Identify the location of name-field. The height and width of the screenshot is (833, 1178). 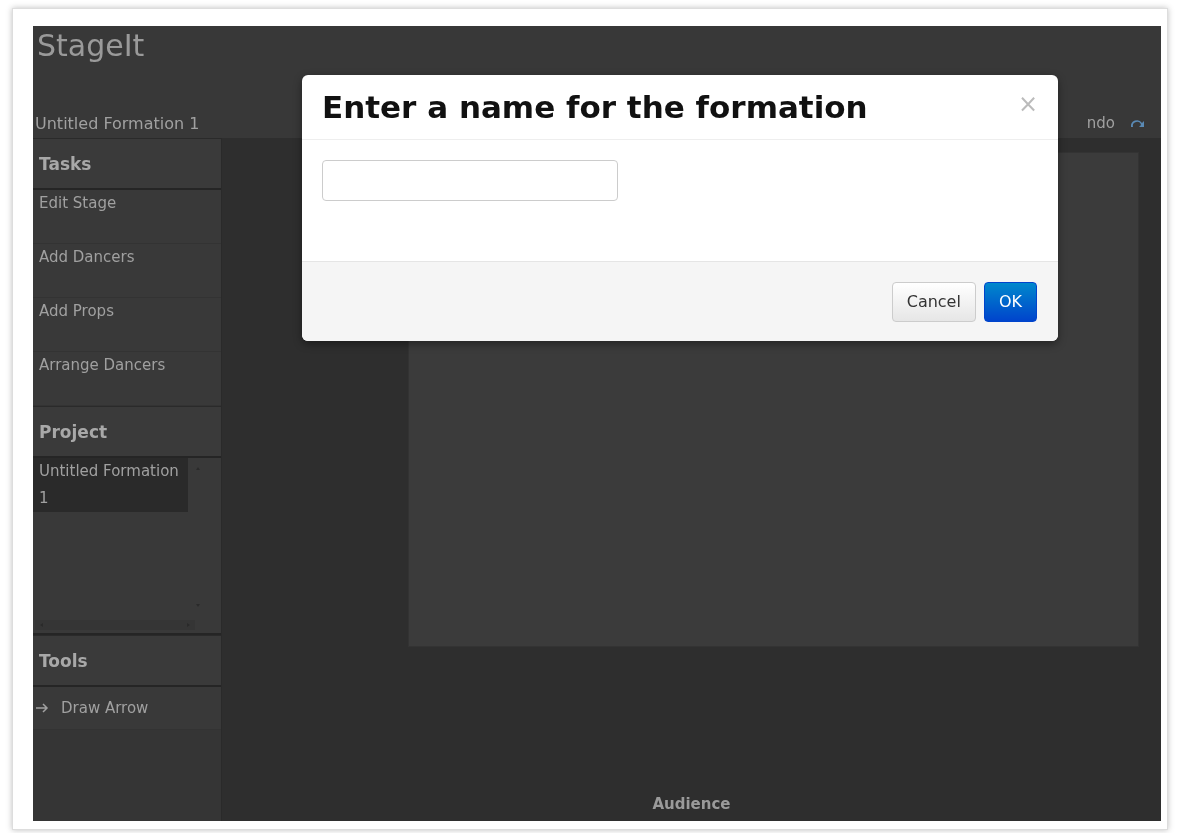
(470, 180).